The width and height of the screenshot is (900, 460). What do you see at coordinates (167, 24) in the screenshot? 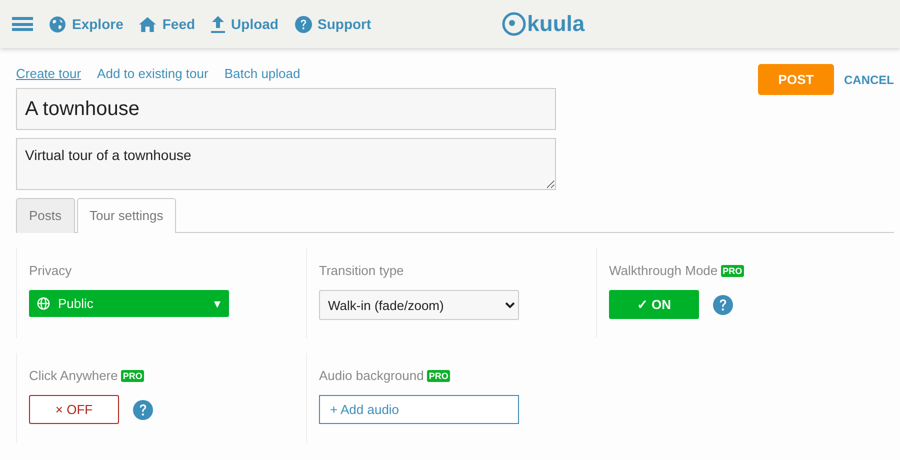
I see `nav-link: Feed` at bounding box center [167, 24].